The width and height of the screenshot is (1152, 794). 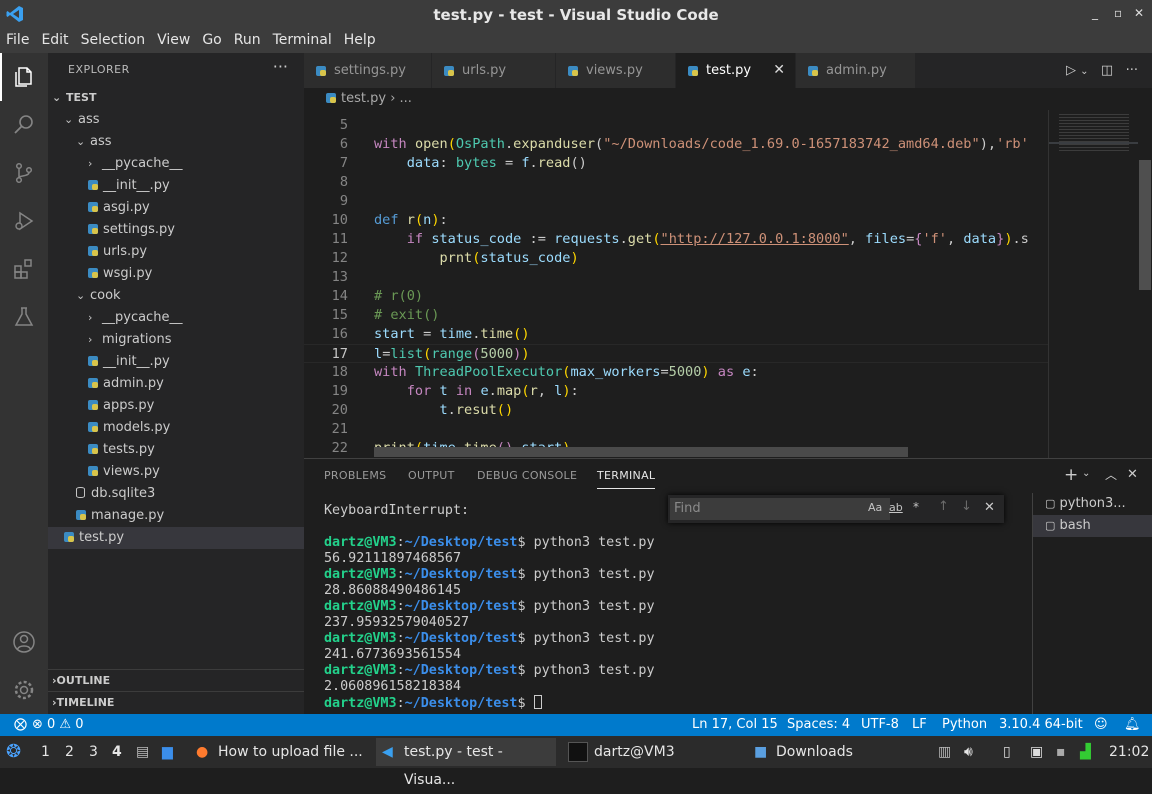 I want to click on files-launcher-icon: ▤, so click(x=142, y=752).